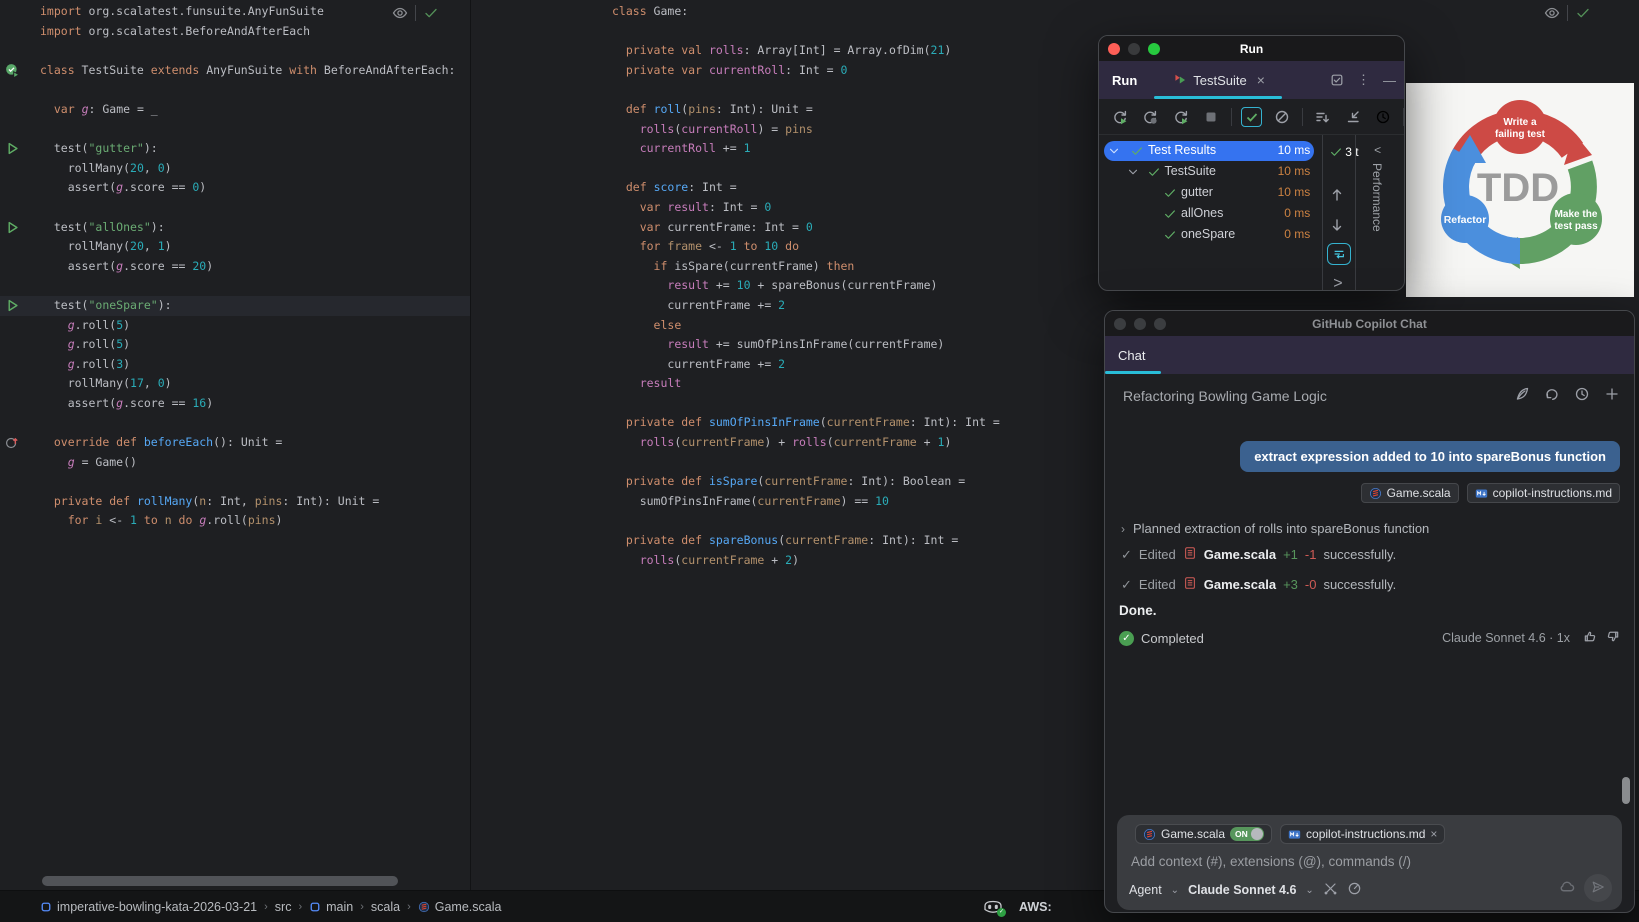  I want to click on code-line: var g: Game = _, so click(235, 110).